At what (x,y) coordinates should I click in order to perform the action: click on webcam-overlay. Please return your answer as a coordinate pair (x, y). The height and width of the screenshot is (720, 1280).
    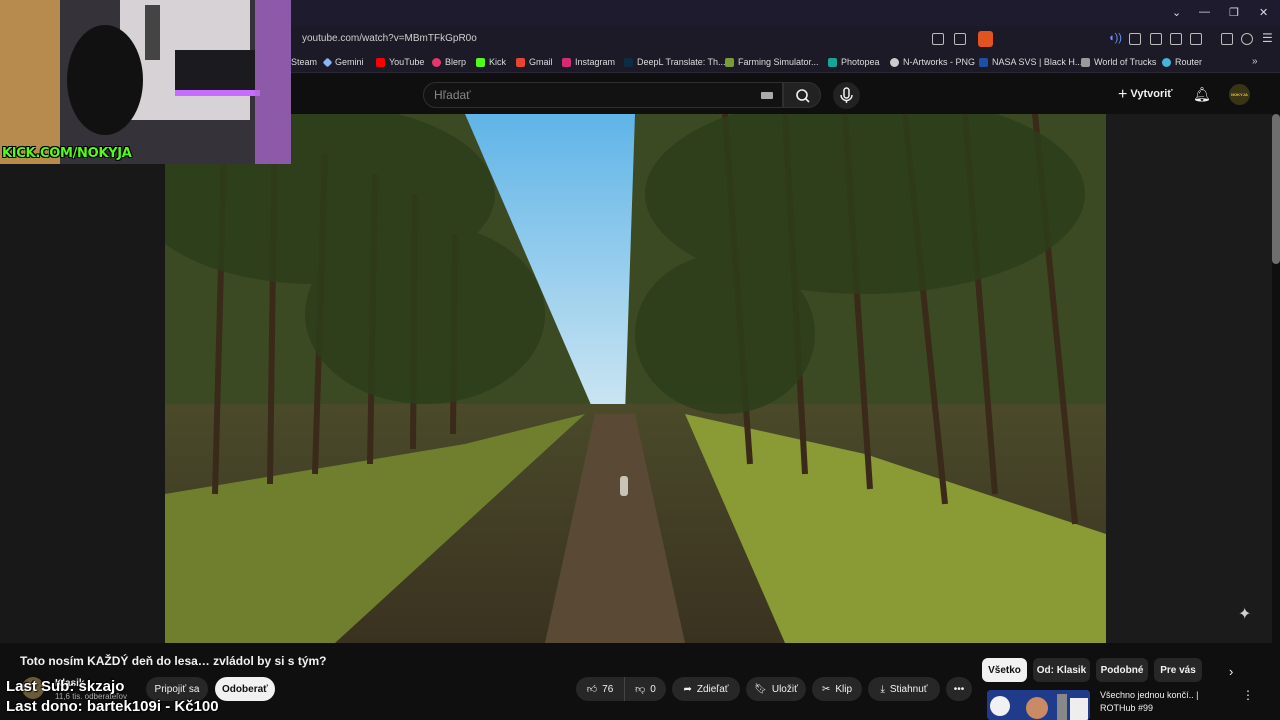
    Looking at the image, I should click on (145, 82).